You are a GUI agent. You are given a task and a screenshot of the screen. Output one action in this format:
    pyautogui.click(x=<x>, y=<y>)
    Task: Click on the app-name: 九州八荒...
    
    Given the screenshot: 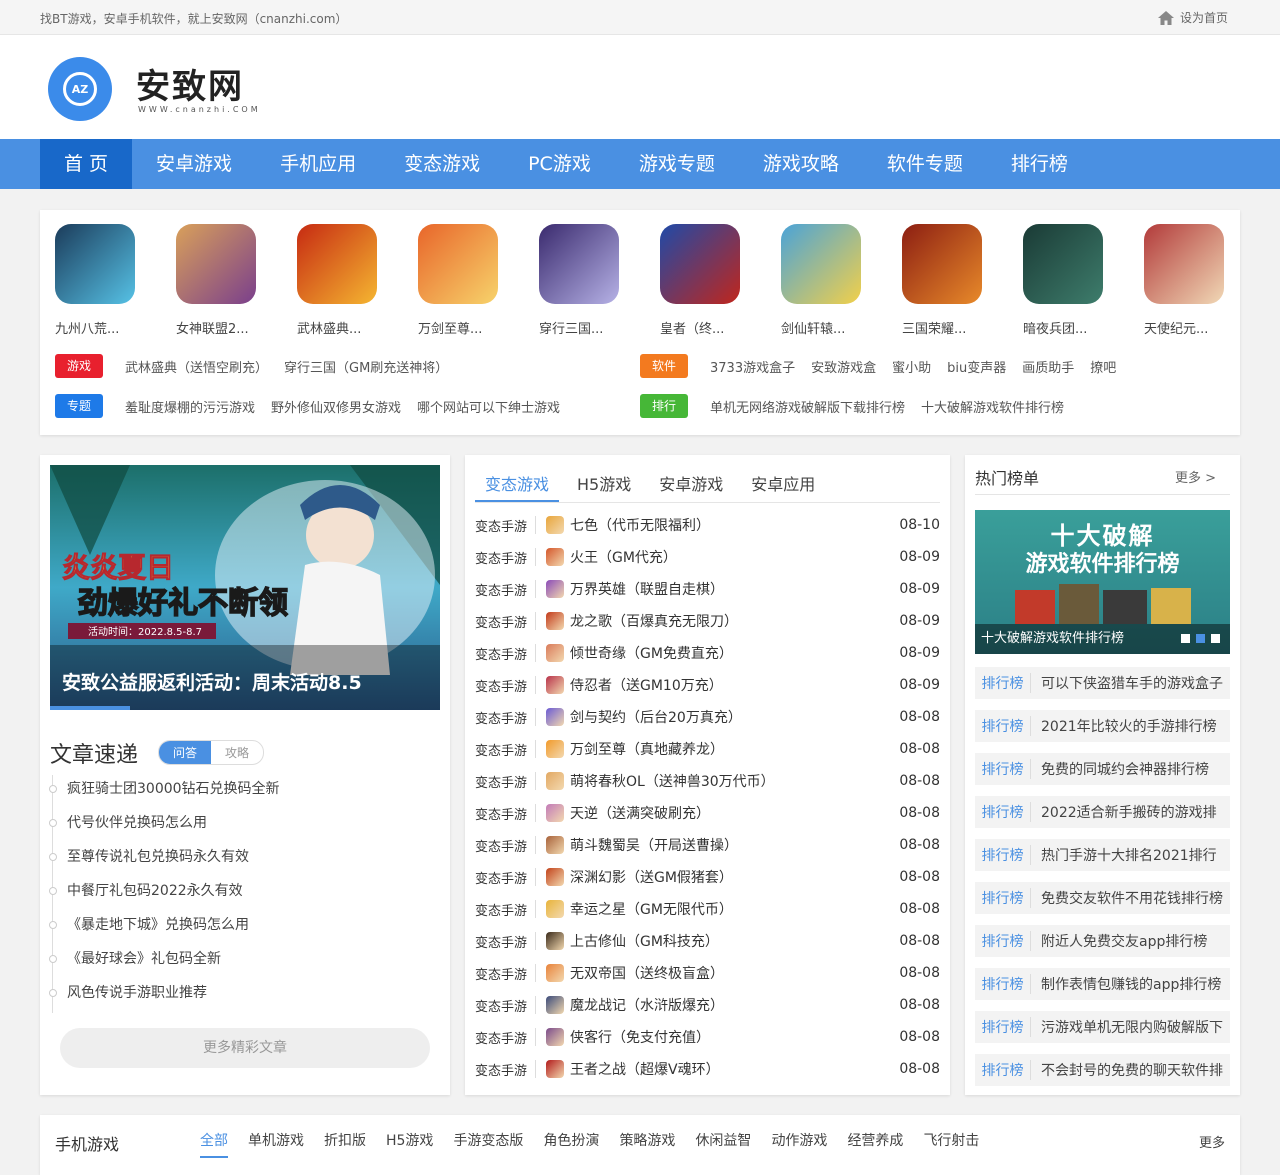 What is the action you would take?
    pyautogui.click(x=105, y=327)
    